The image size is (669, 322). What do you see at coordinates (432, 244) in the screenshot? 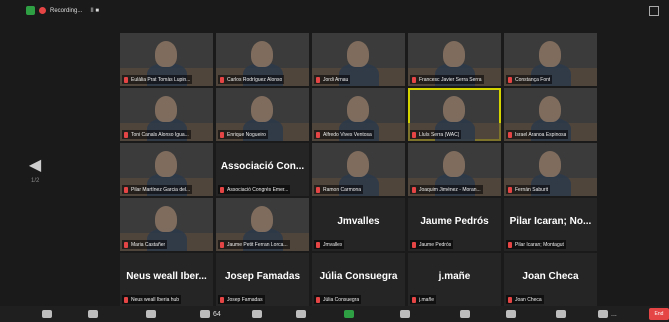
I see `participant-name-tag: Jaume Pedrós` at bounding box center [432, 244].